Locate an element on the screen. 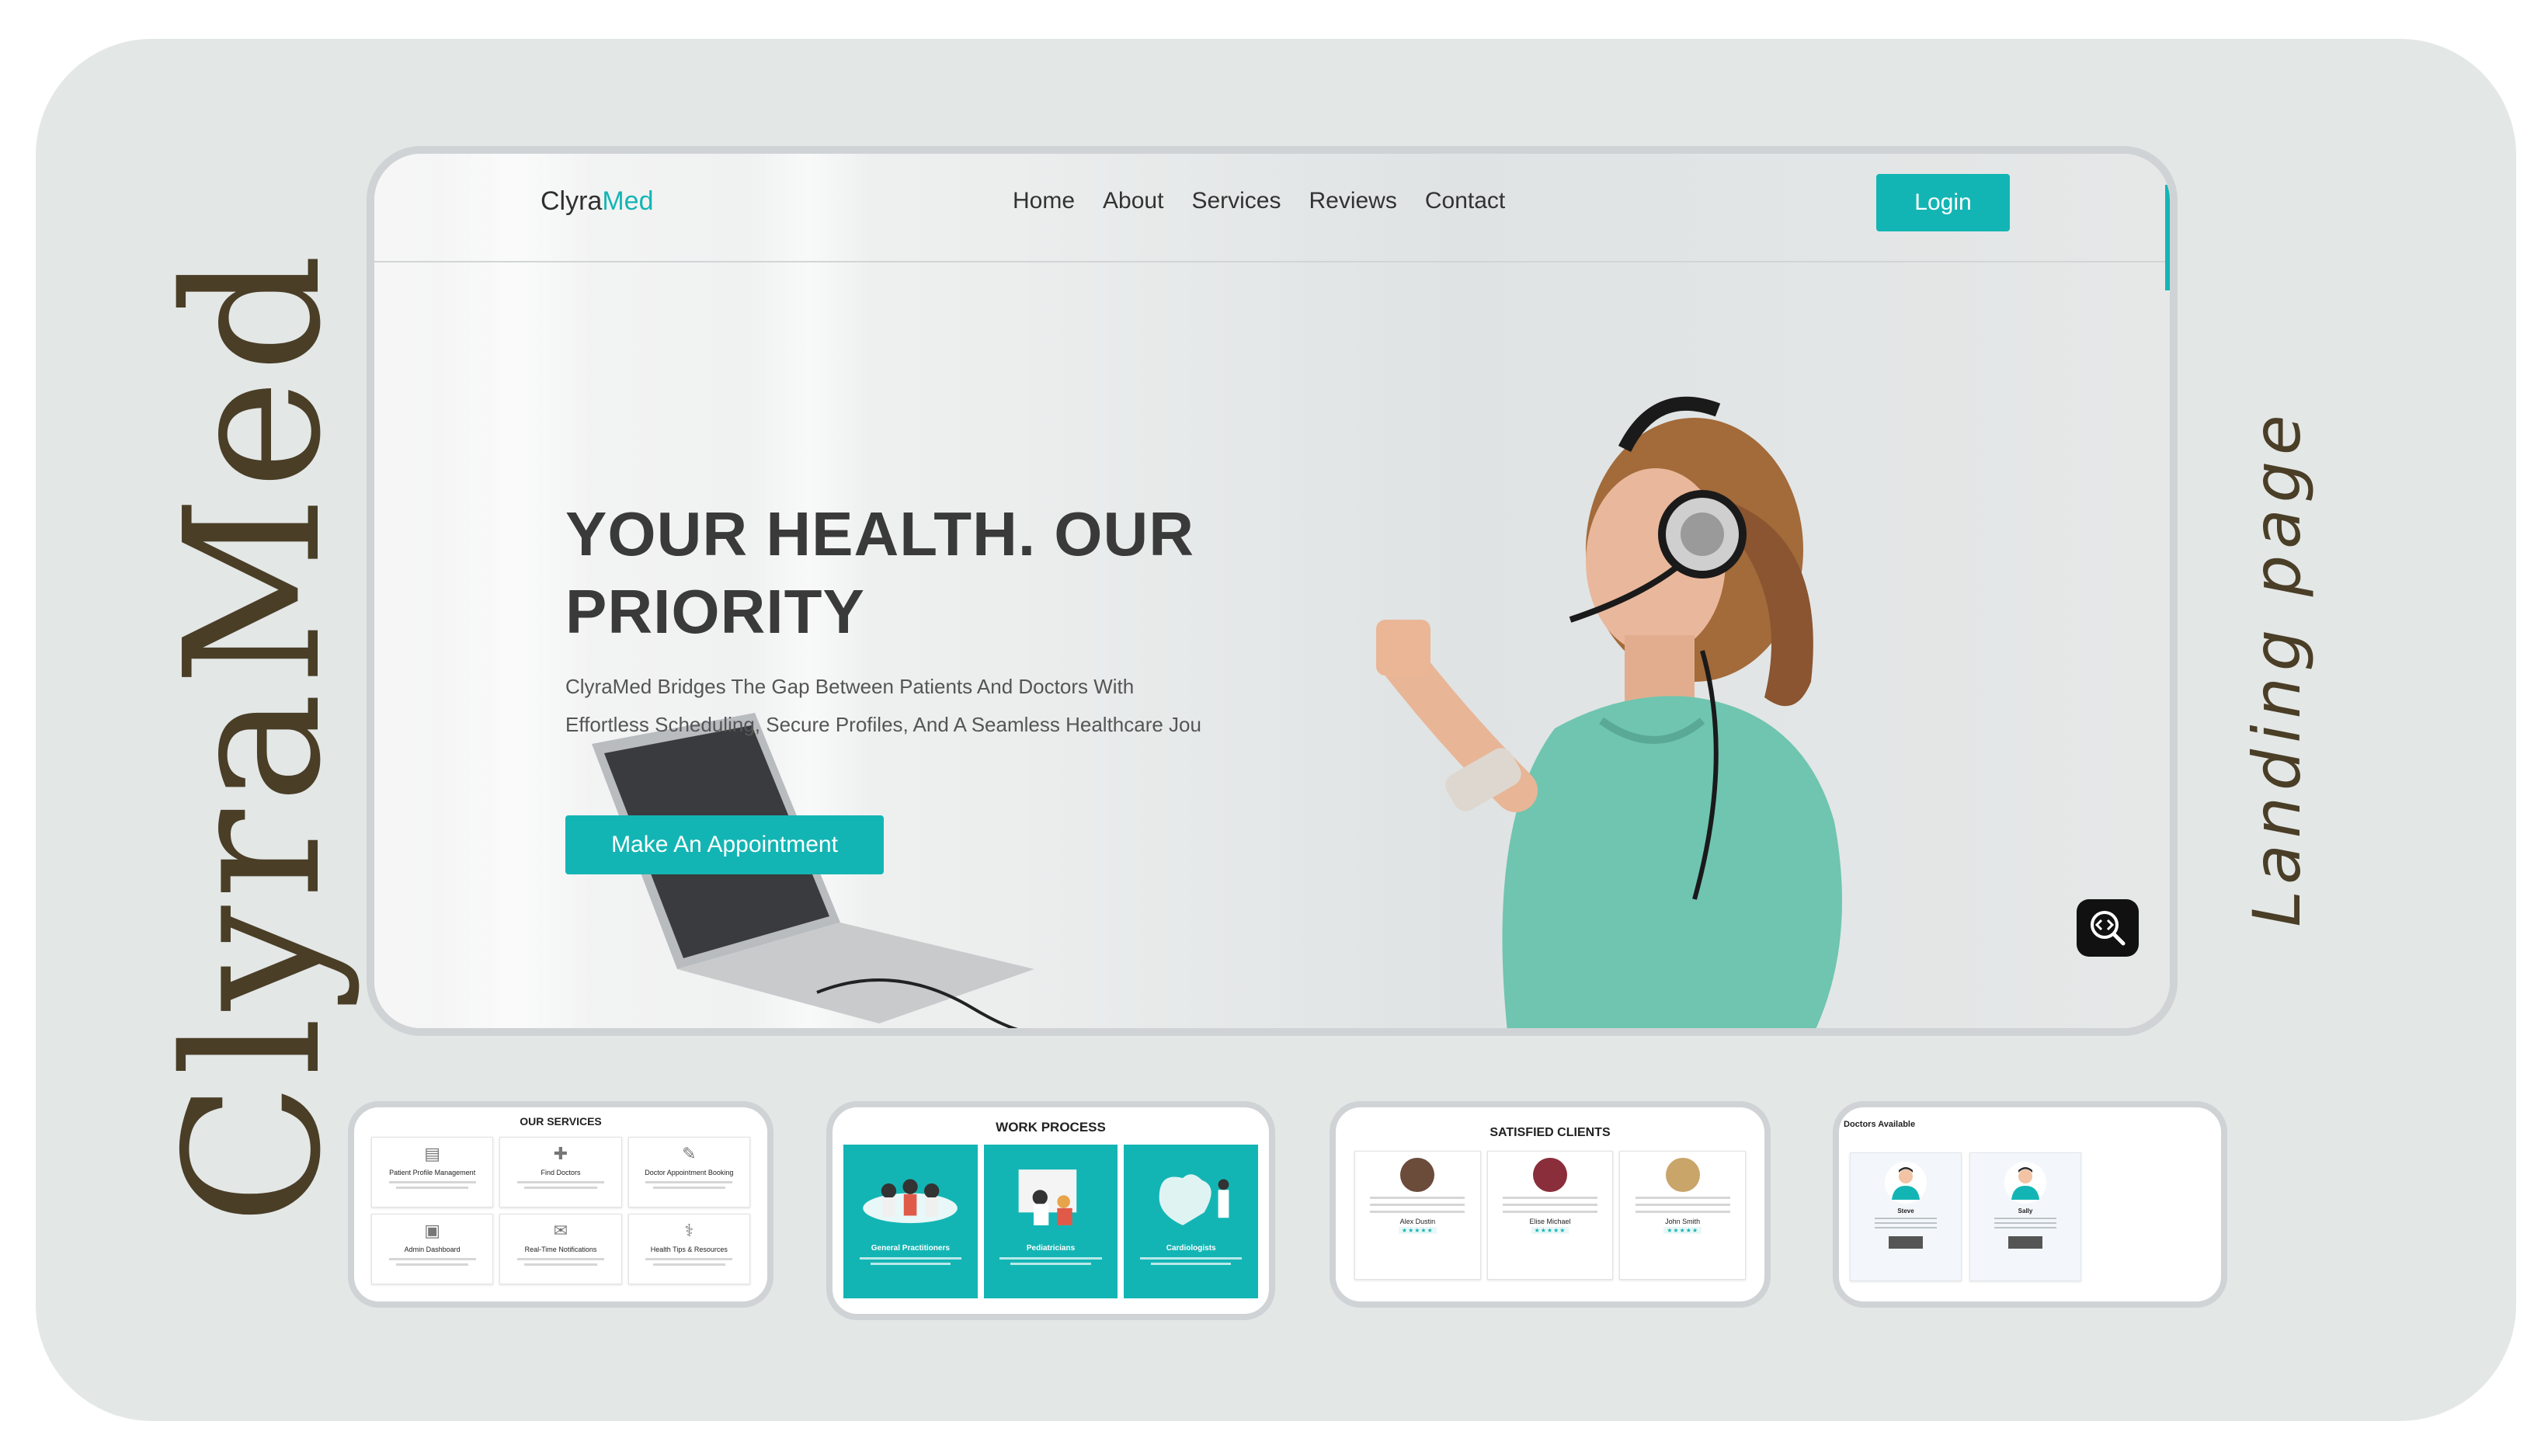 This screenshot has height=1456, width=2548. notification-icon: ✉ is located at coordinates (560, 1231).